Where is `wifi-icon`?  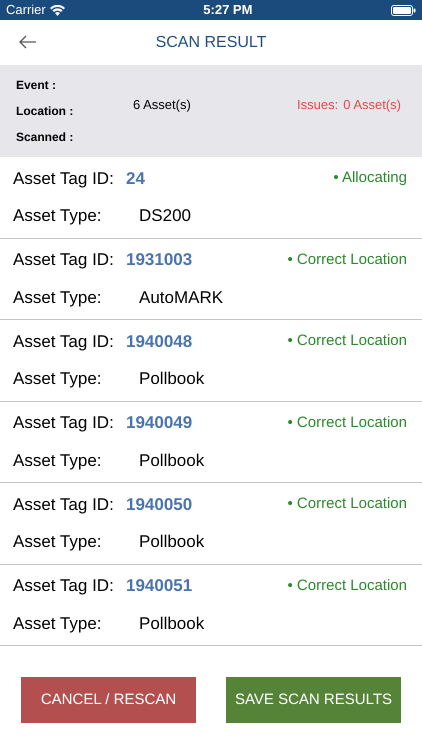
wifi-icon is located at coordinates (57, 10).